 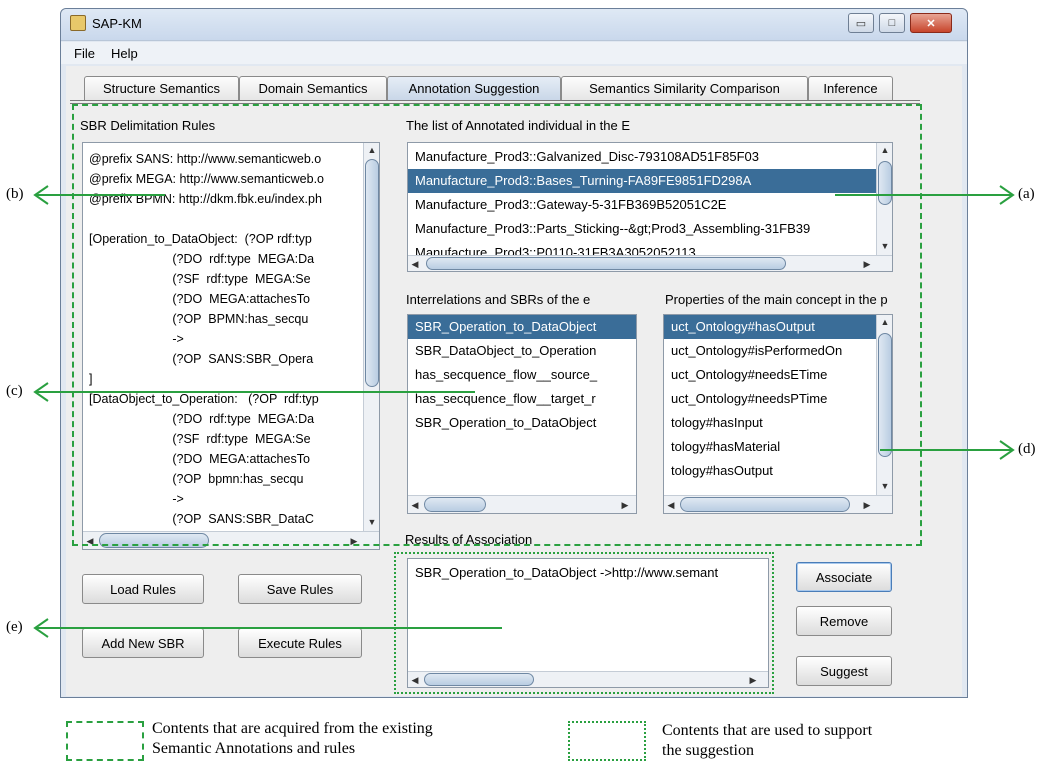 I want to click on annotation-a-label: (a), so click(x=1026, y=194).